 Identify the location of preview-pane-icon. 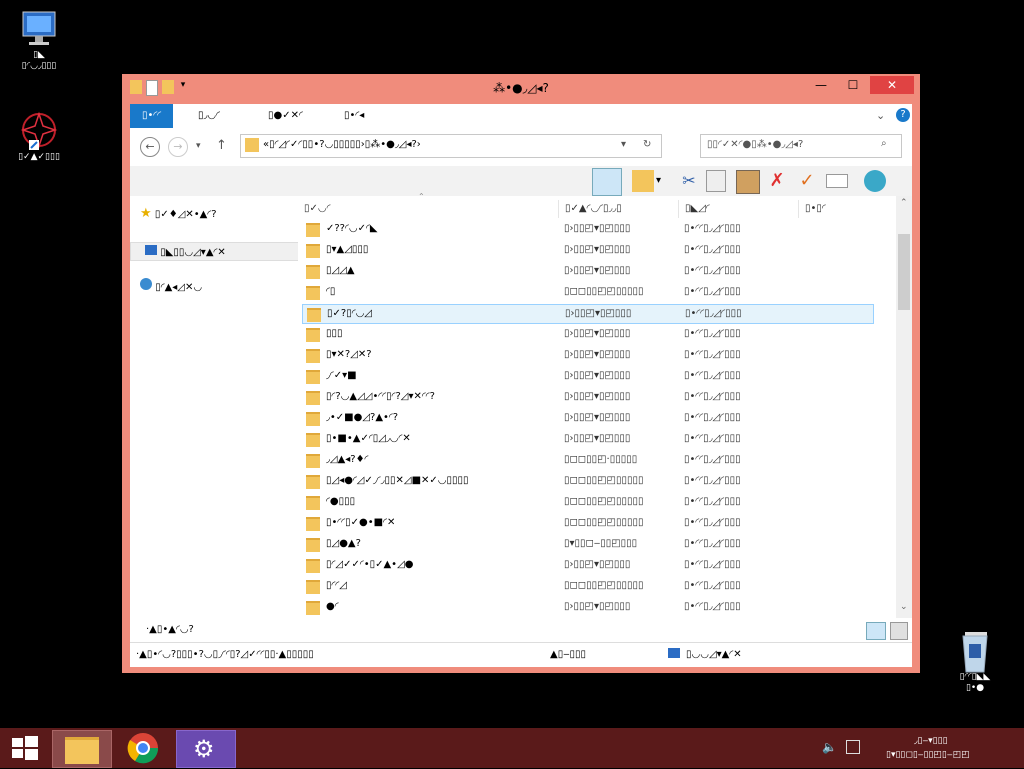
(607, 182).